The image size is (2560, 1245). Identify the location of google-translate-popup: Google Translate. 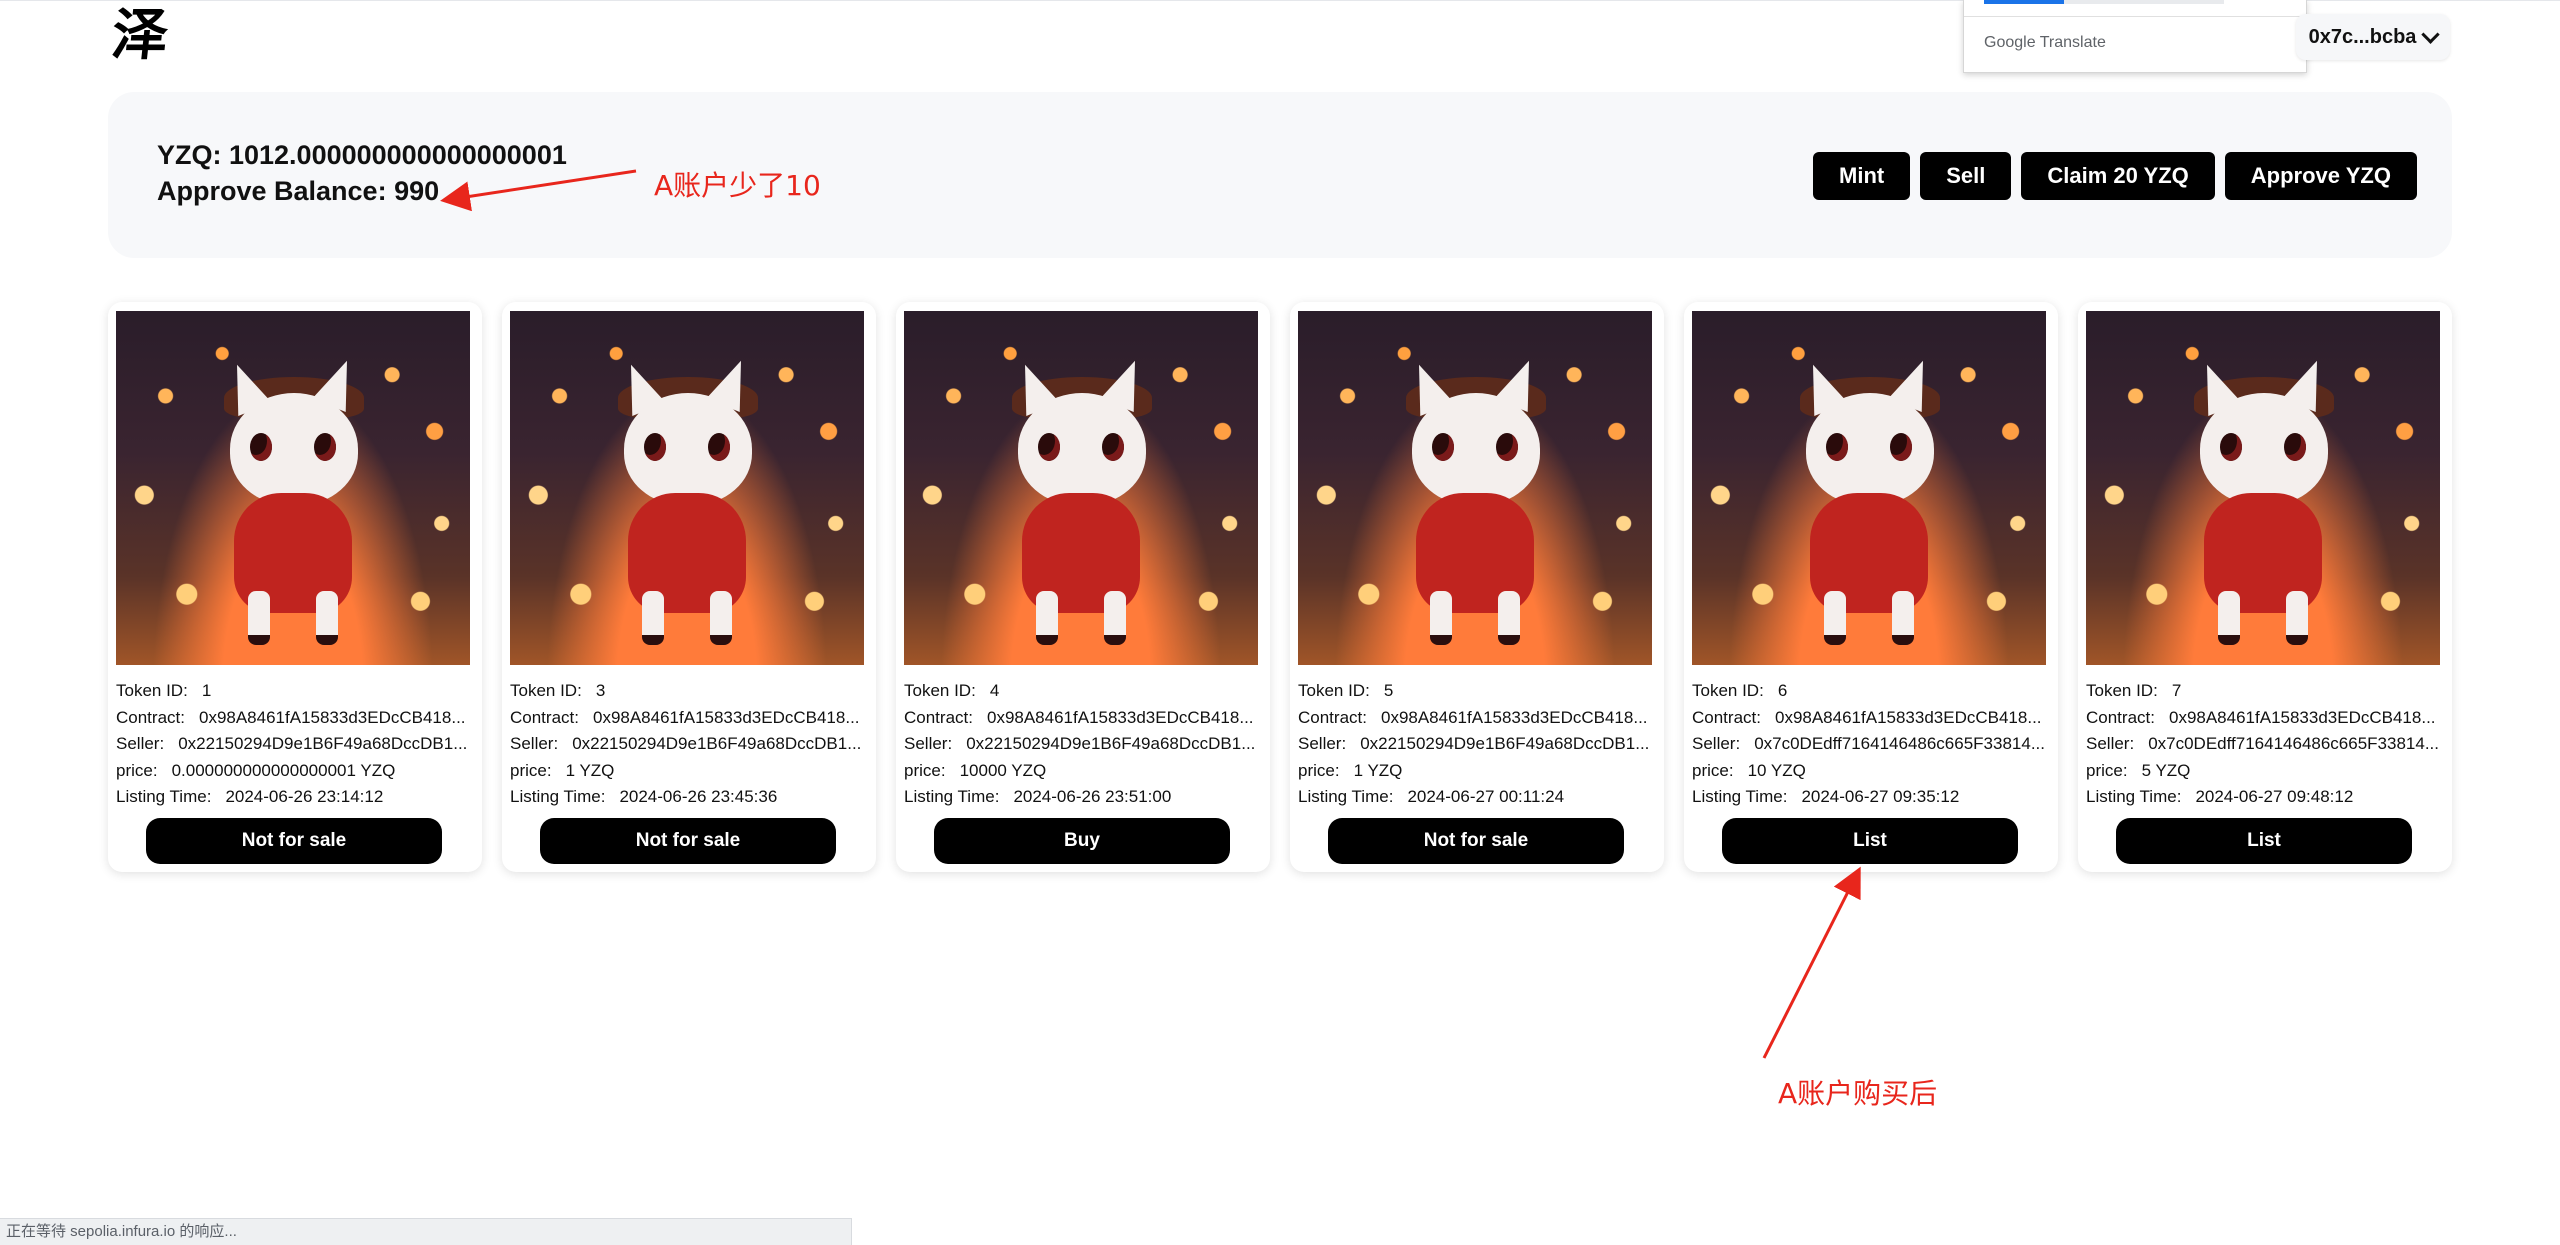
(2135, 36).